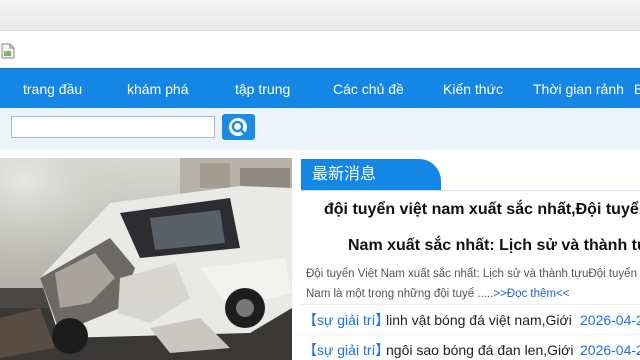 The height and width of the screenshot is (360, 640). I want to click on nav-item-knowledge: Kiến thức, so click(473, 89).